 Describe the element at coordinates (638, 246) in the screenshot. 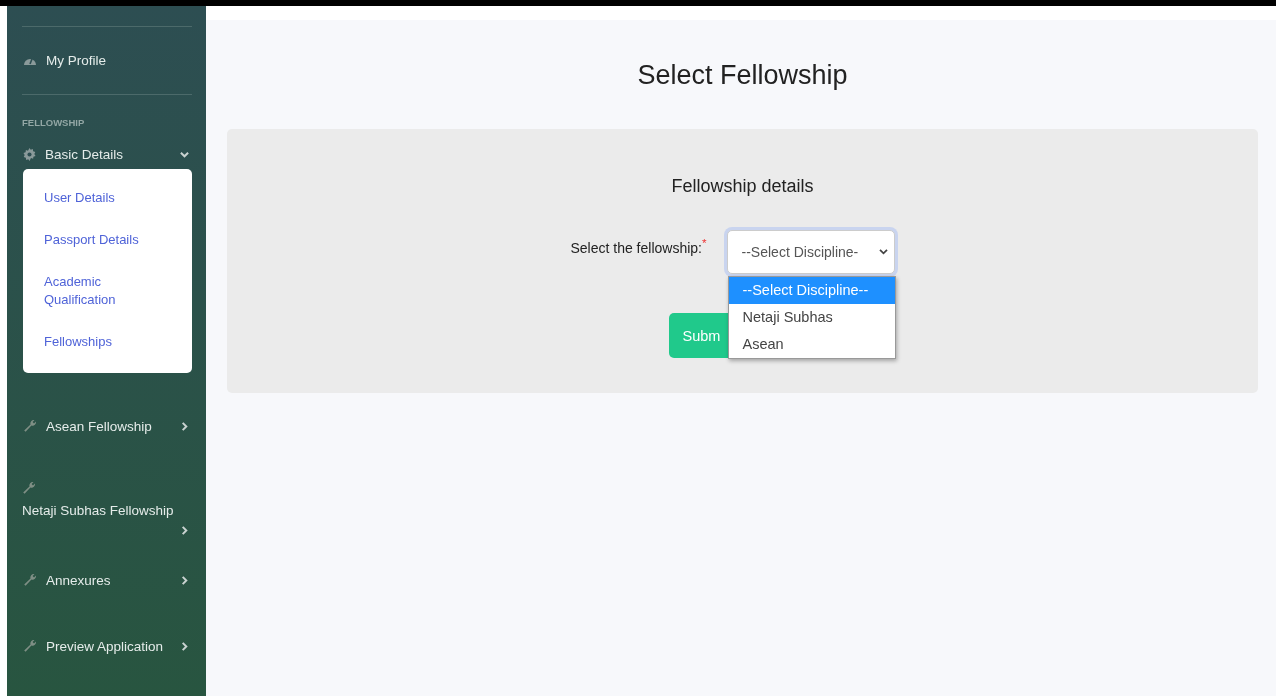

I see `field-label: Select the fellowship:$^{*}$` at that location.